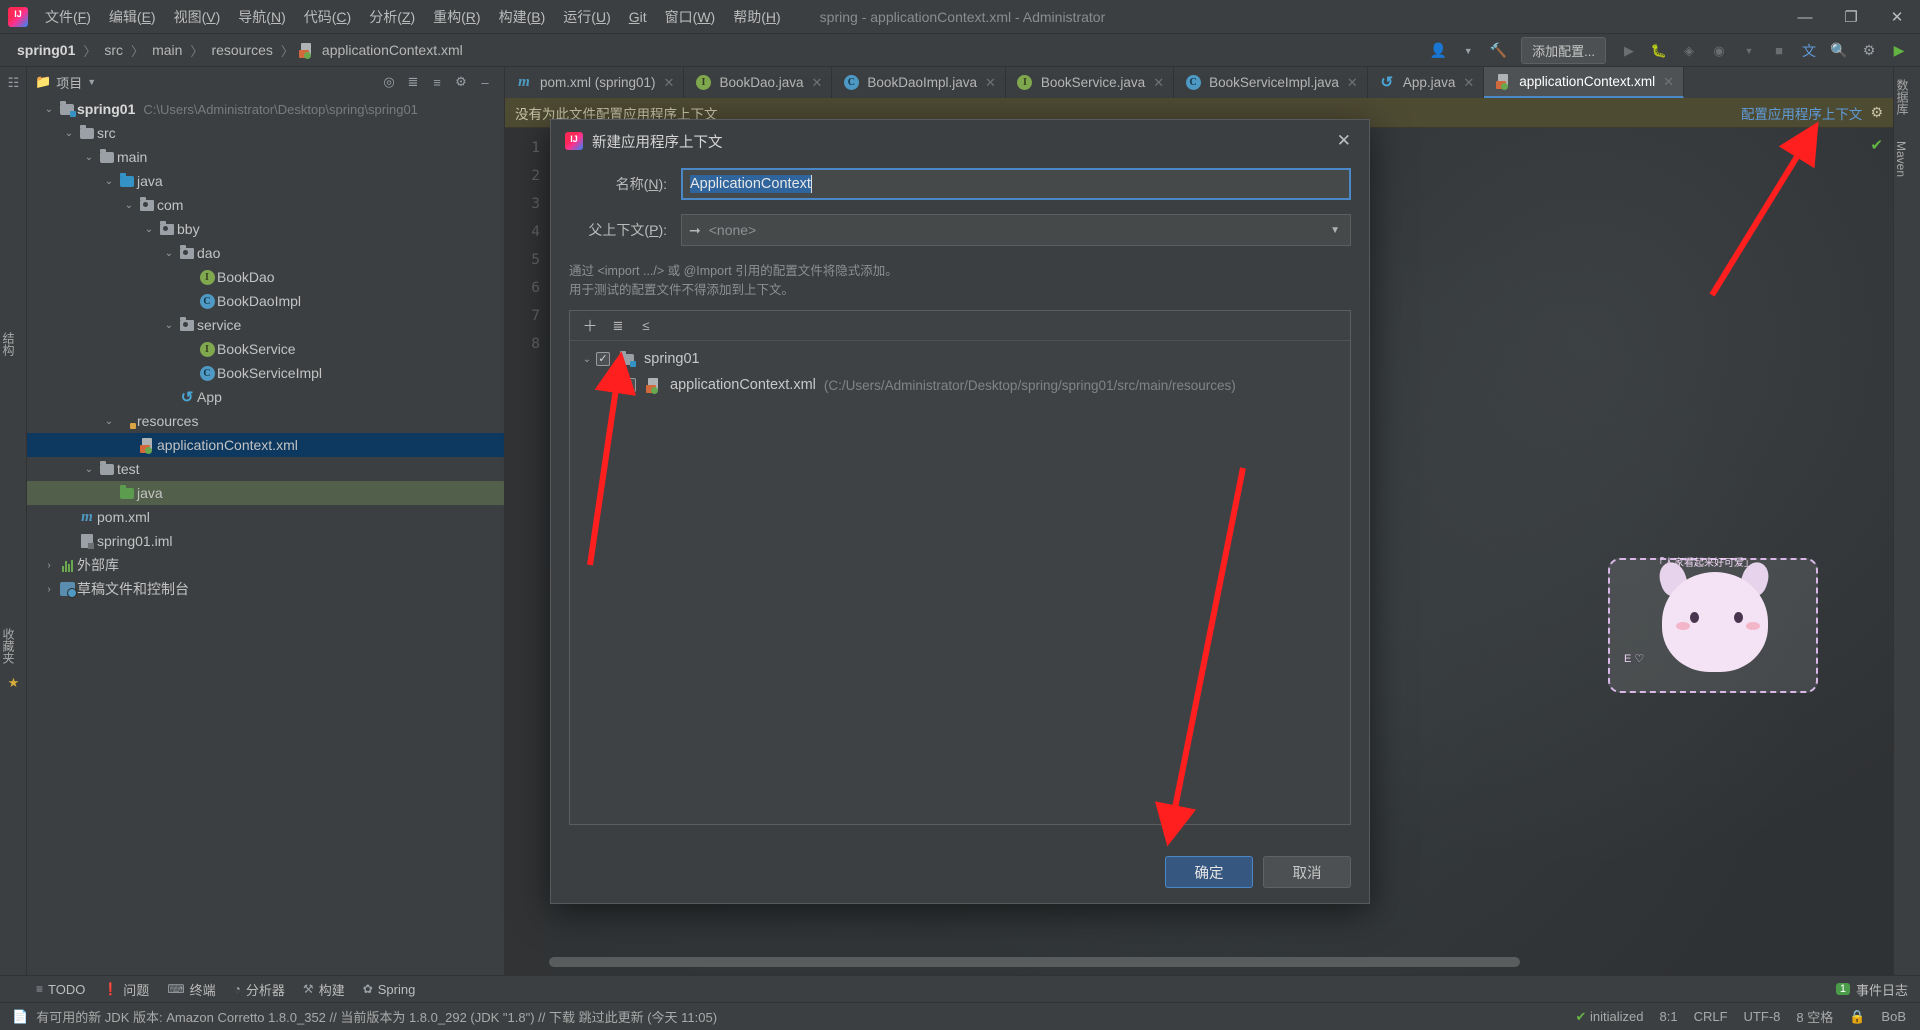 This screenshot has width=1920, height=1030. Describe the element at coordinates (1271, 82) in the screenshot. I see `editor-tab-4: C BookServiceImpl.java ✕` at that location.